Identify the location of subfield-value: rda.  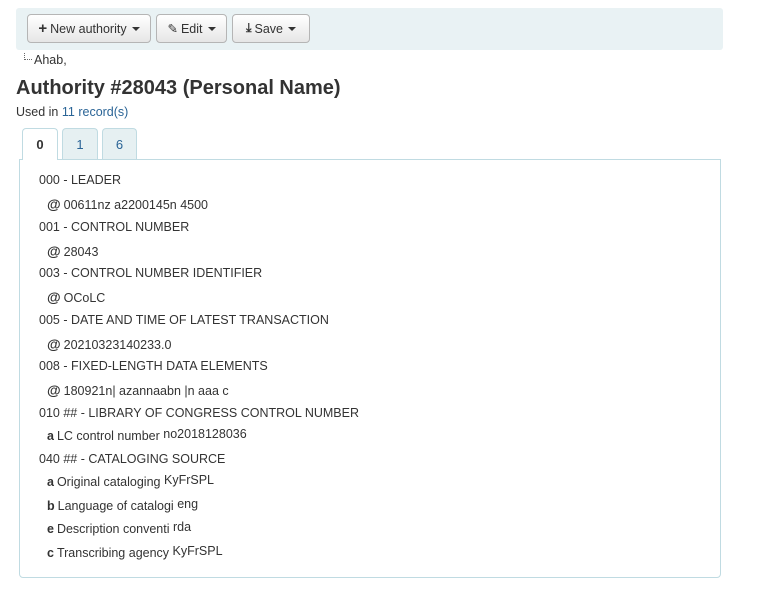
(182, 527).